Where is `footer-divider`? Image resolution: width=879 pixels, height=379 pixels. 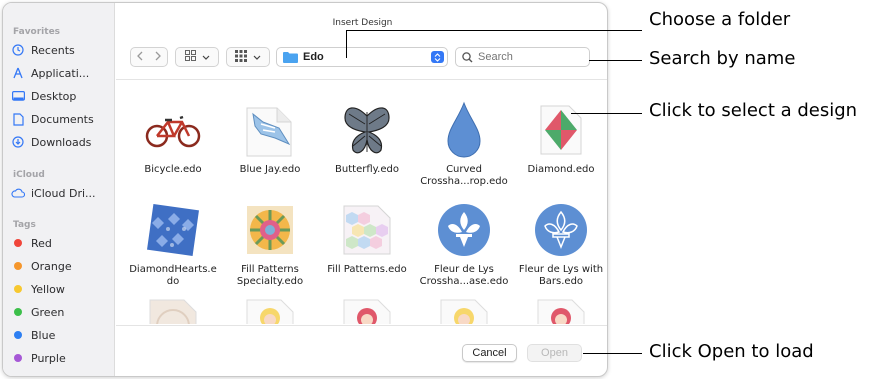
footer-divider is located at coordinates (361, 325).